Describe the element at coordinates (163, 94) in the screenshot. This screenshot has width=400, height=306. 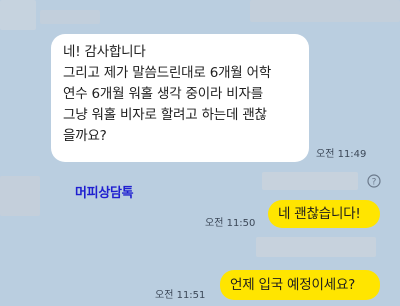
I see `message-line: 연수 6개월 워홀 생각 중이라 비자를` at that location.